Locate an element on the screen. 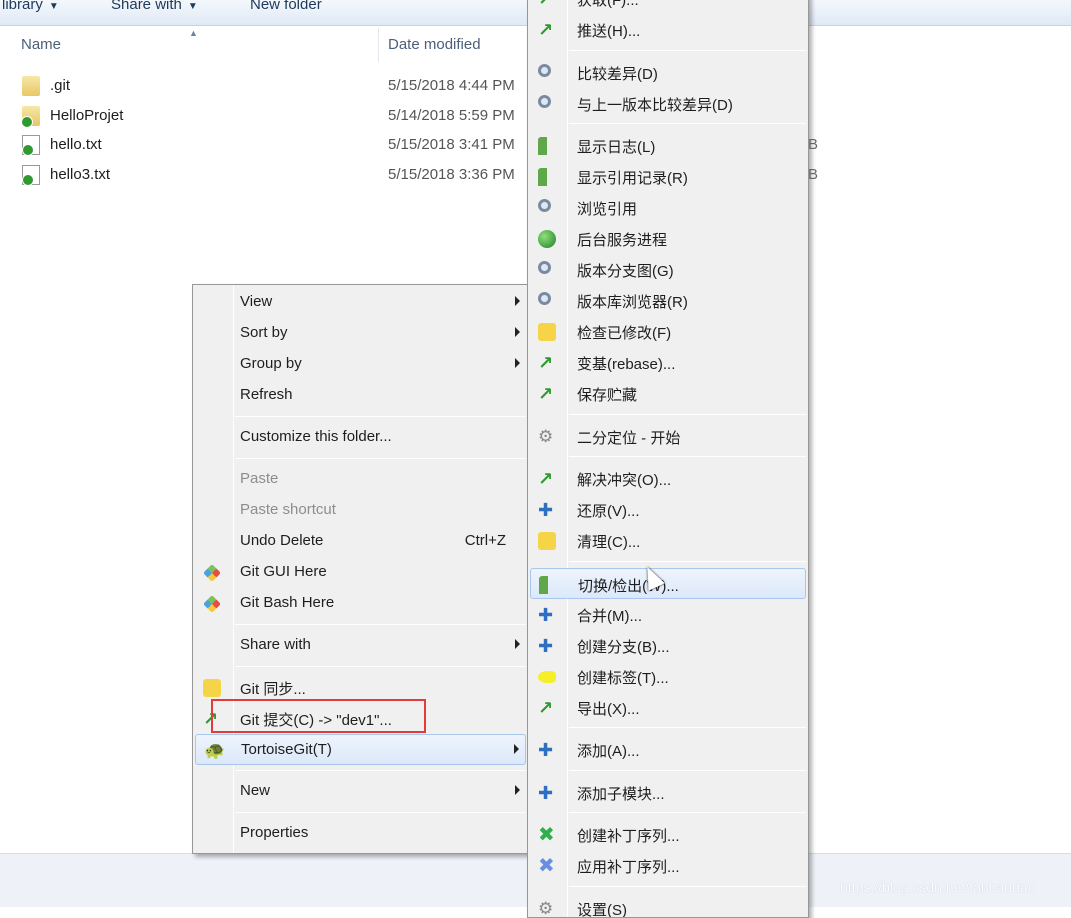 This screenshot has width=1071, height=918. menu-item-label: 二分定位 - 开始 is located at coordinates (628, 437).